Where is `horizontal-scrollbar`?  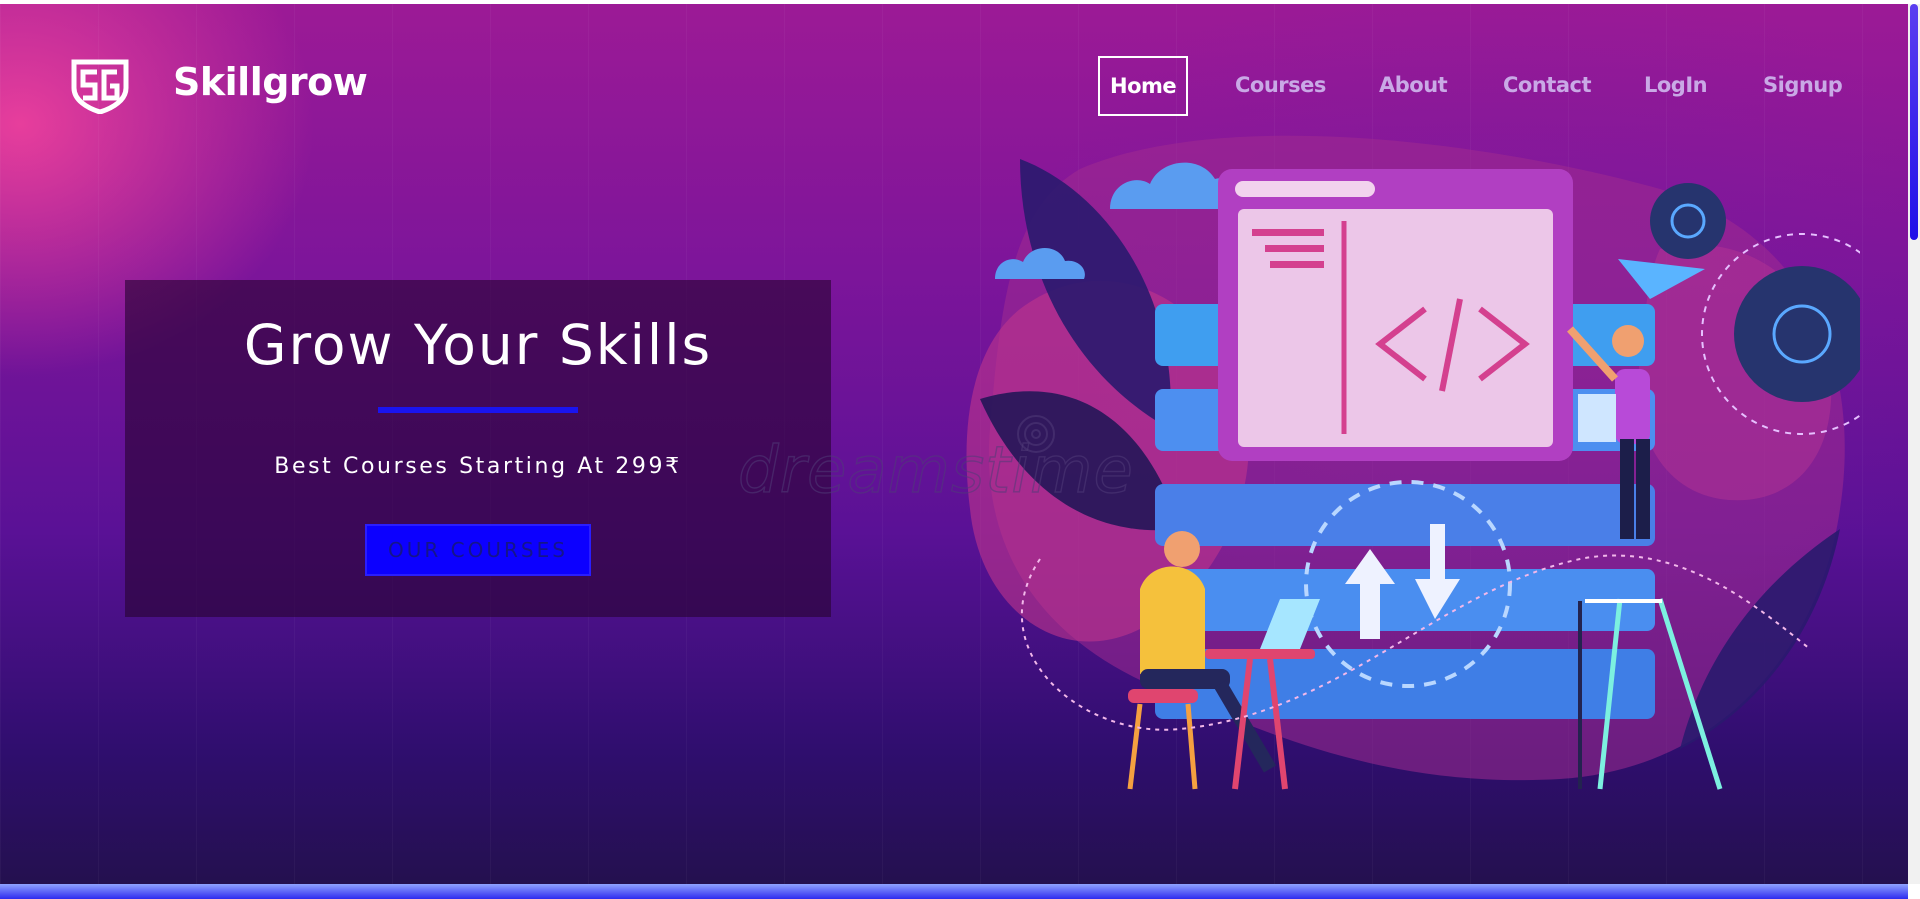 horizontal-scrollbar is located at coordinates (954, 891).